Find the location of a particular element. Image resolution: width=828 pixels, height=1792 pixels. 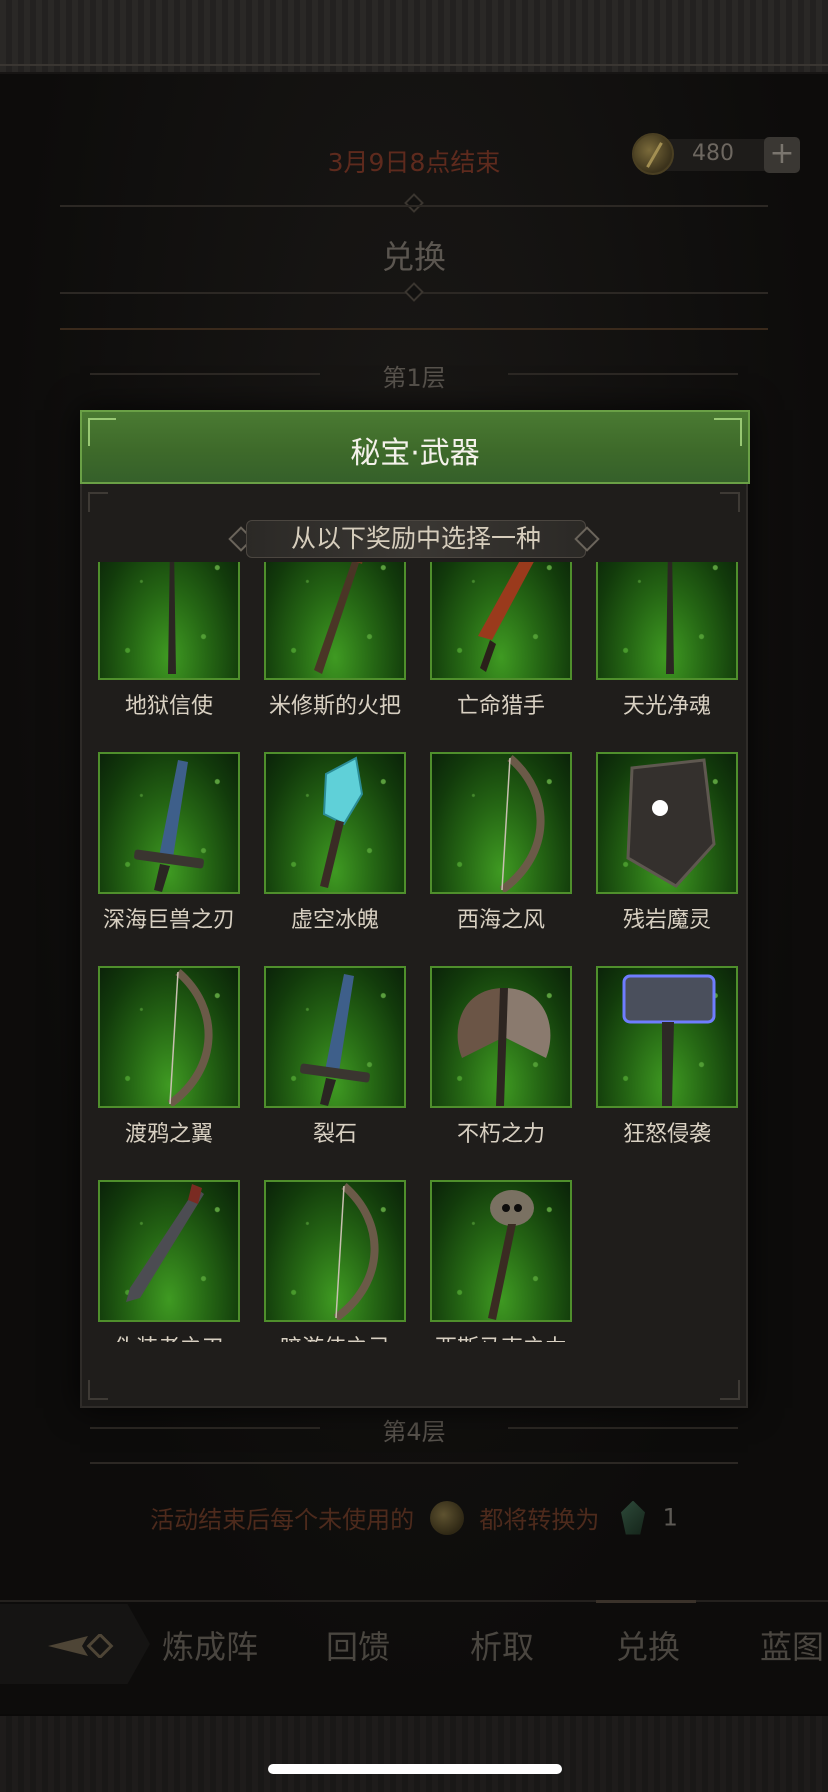

weapon-option: 西斯马克之力 is located at coordinates (501, 1261).